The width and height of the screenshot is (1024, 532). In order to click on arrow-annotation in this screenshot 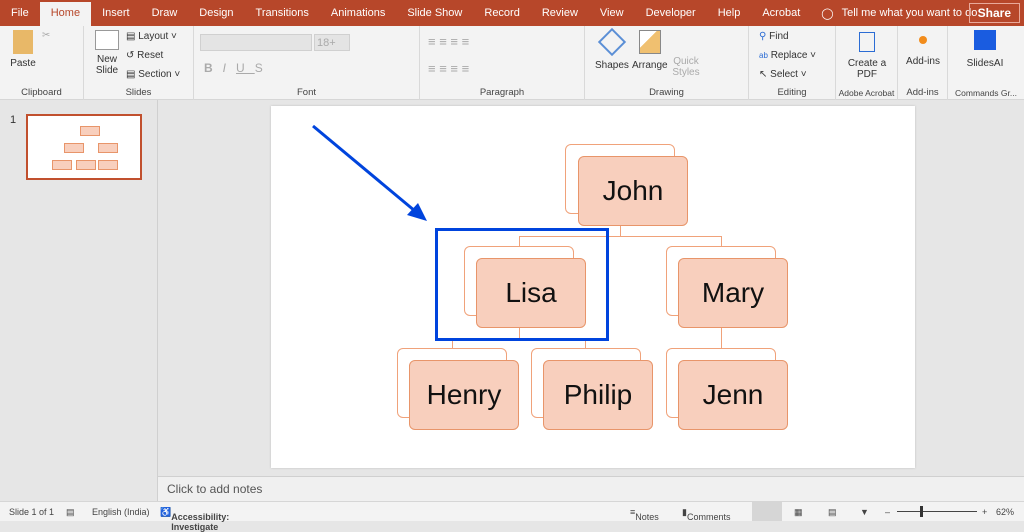, I will do `click(369, 172)`.